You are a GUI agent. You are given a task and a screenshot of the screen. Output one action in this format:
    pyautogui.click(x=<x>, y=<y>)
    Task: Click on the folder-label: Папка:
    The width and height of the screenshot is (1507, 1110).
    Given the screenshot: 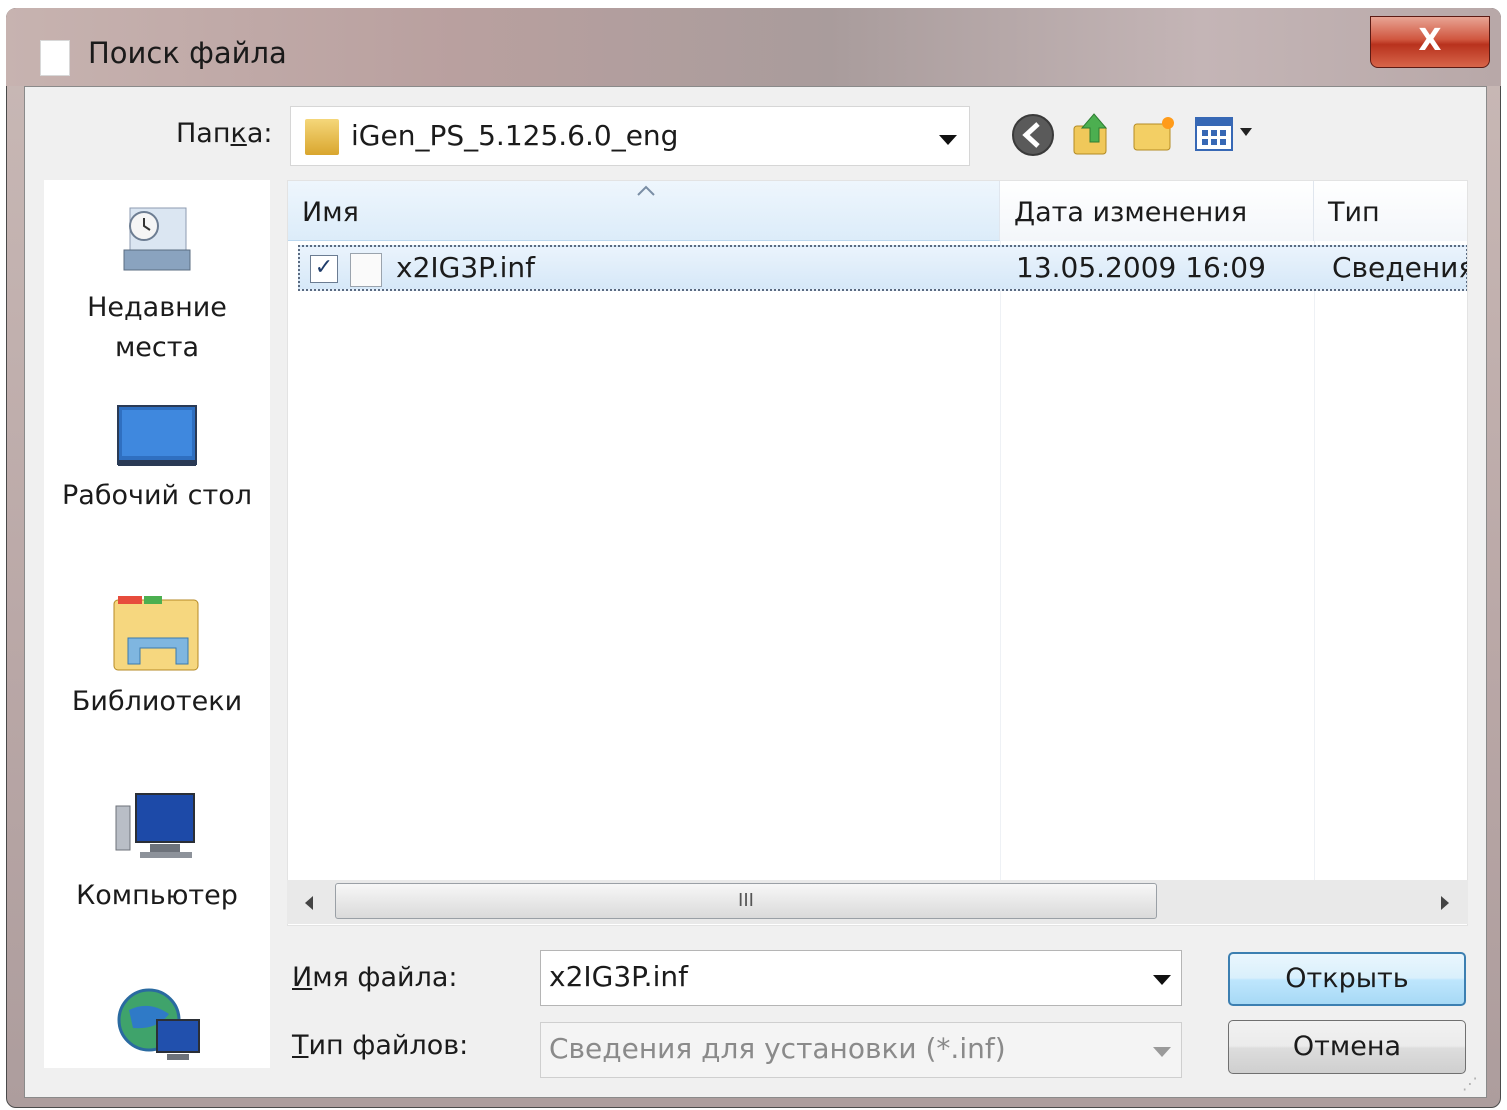 What is the action you would take?
    pyautogui.click(x=224, y=133)
    